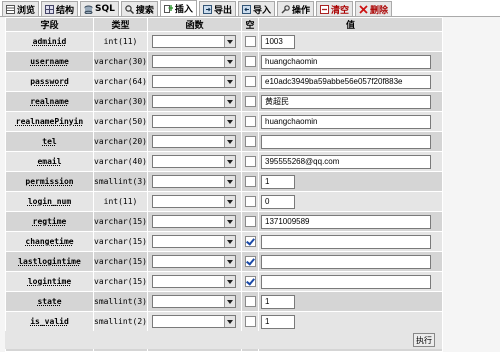 This screenshot has width=500, height=352. Describe the element at coordinates (49, 261) in the screenshot. I see `field-name: lastlogintime` at that location.